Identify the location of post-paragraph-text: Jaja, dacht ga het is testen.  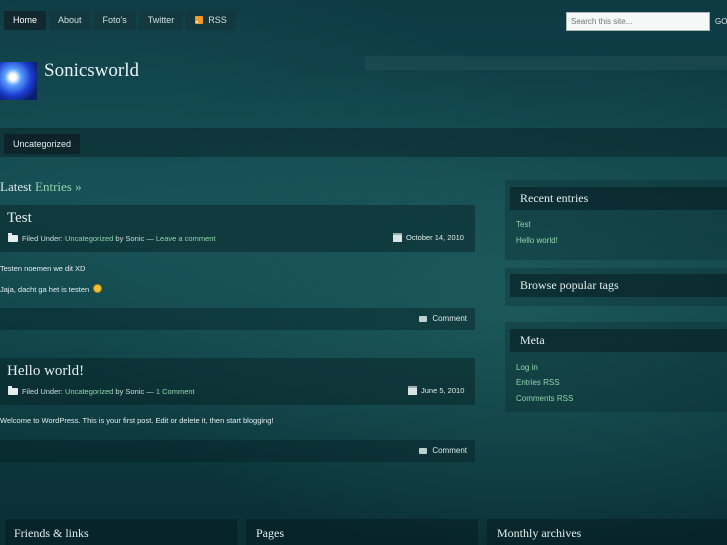
(45, 289).